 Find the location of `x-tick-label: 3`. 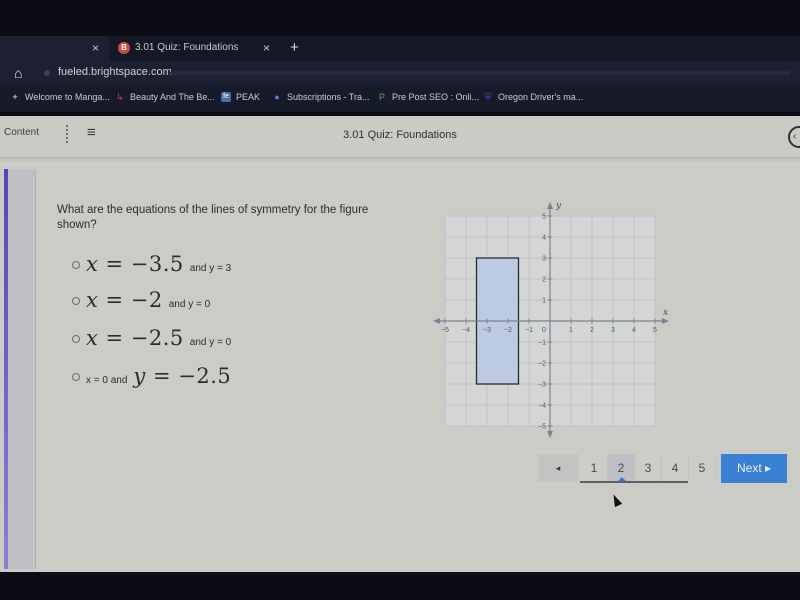

x-tick-label: 3 is located at coordinates (613, 330).